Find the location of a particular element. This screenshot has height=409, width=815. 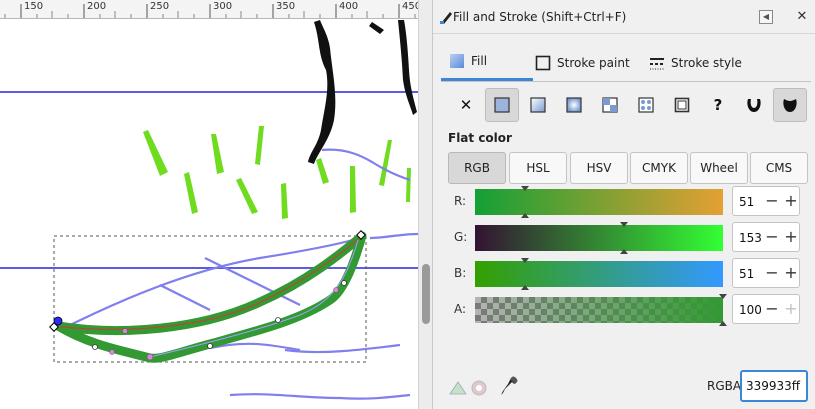

alpha-slider is located at coordinates (601, 310).